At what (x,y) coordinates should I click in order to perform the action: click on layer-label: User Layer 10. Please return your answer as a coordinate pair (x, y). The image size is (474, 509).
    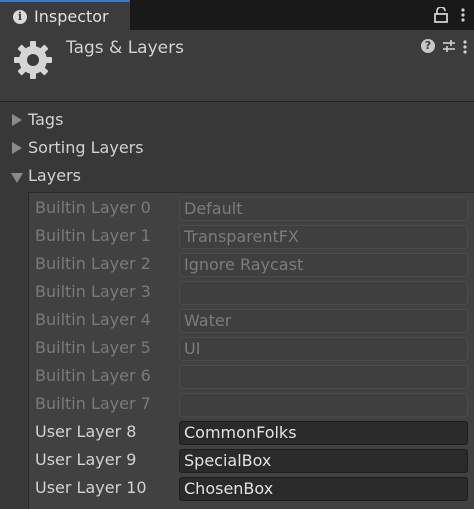
    Looking at the image, I should click on (91, 487).